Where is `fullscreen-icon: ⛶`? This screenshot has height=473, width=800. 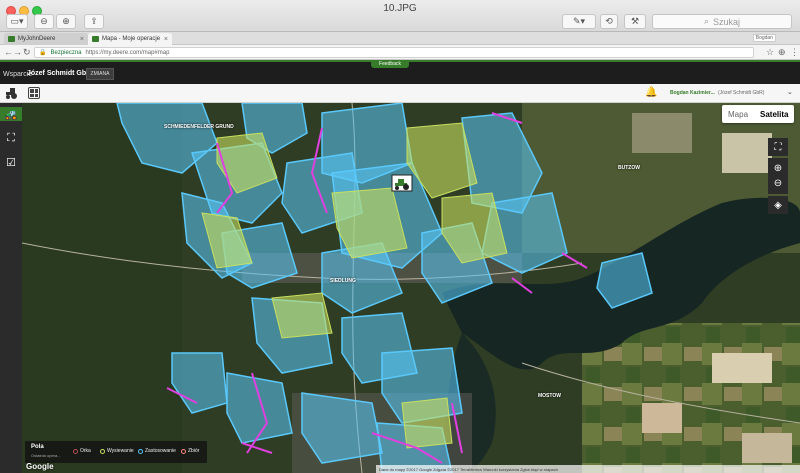 fullscreen-icon: ⛶ is located at coordinates (778, 147).